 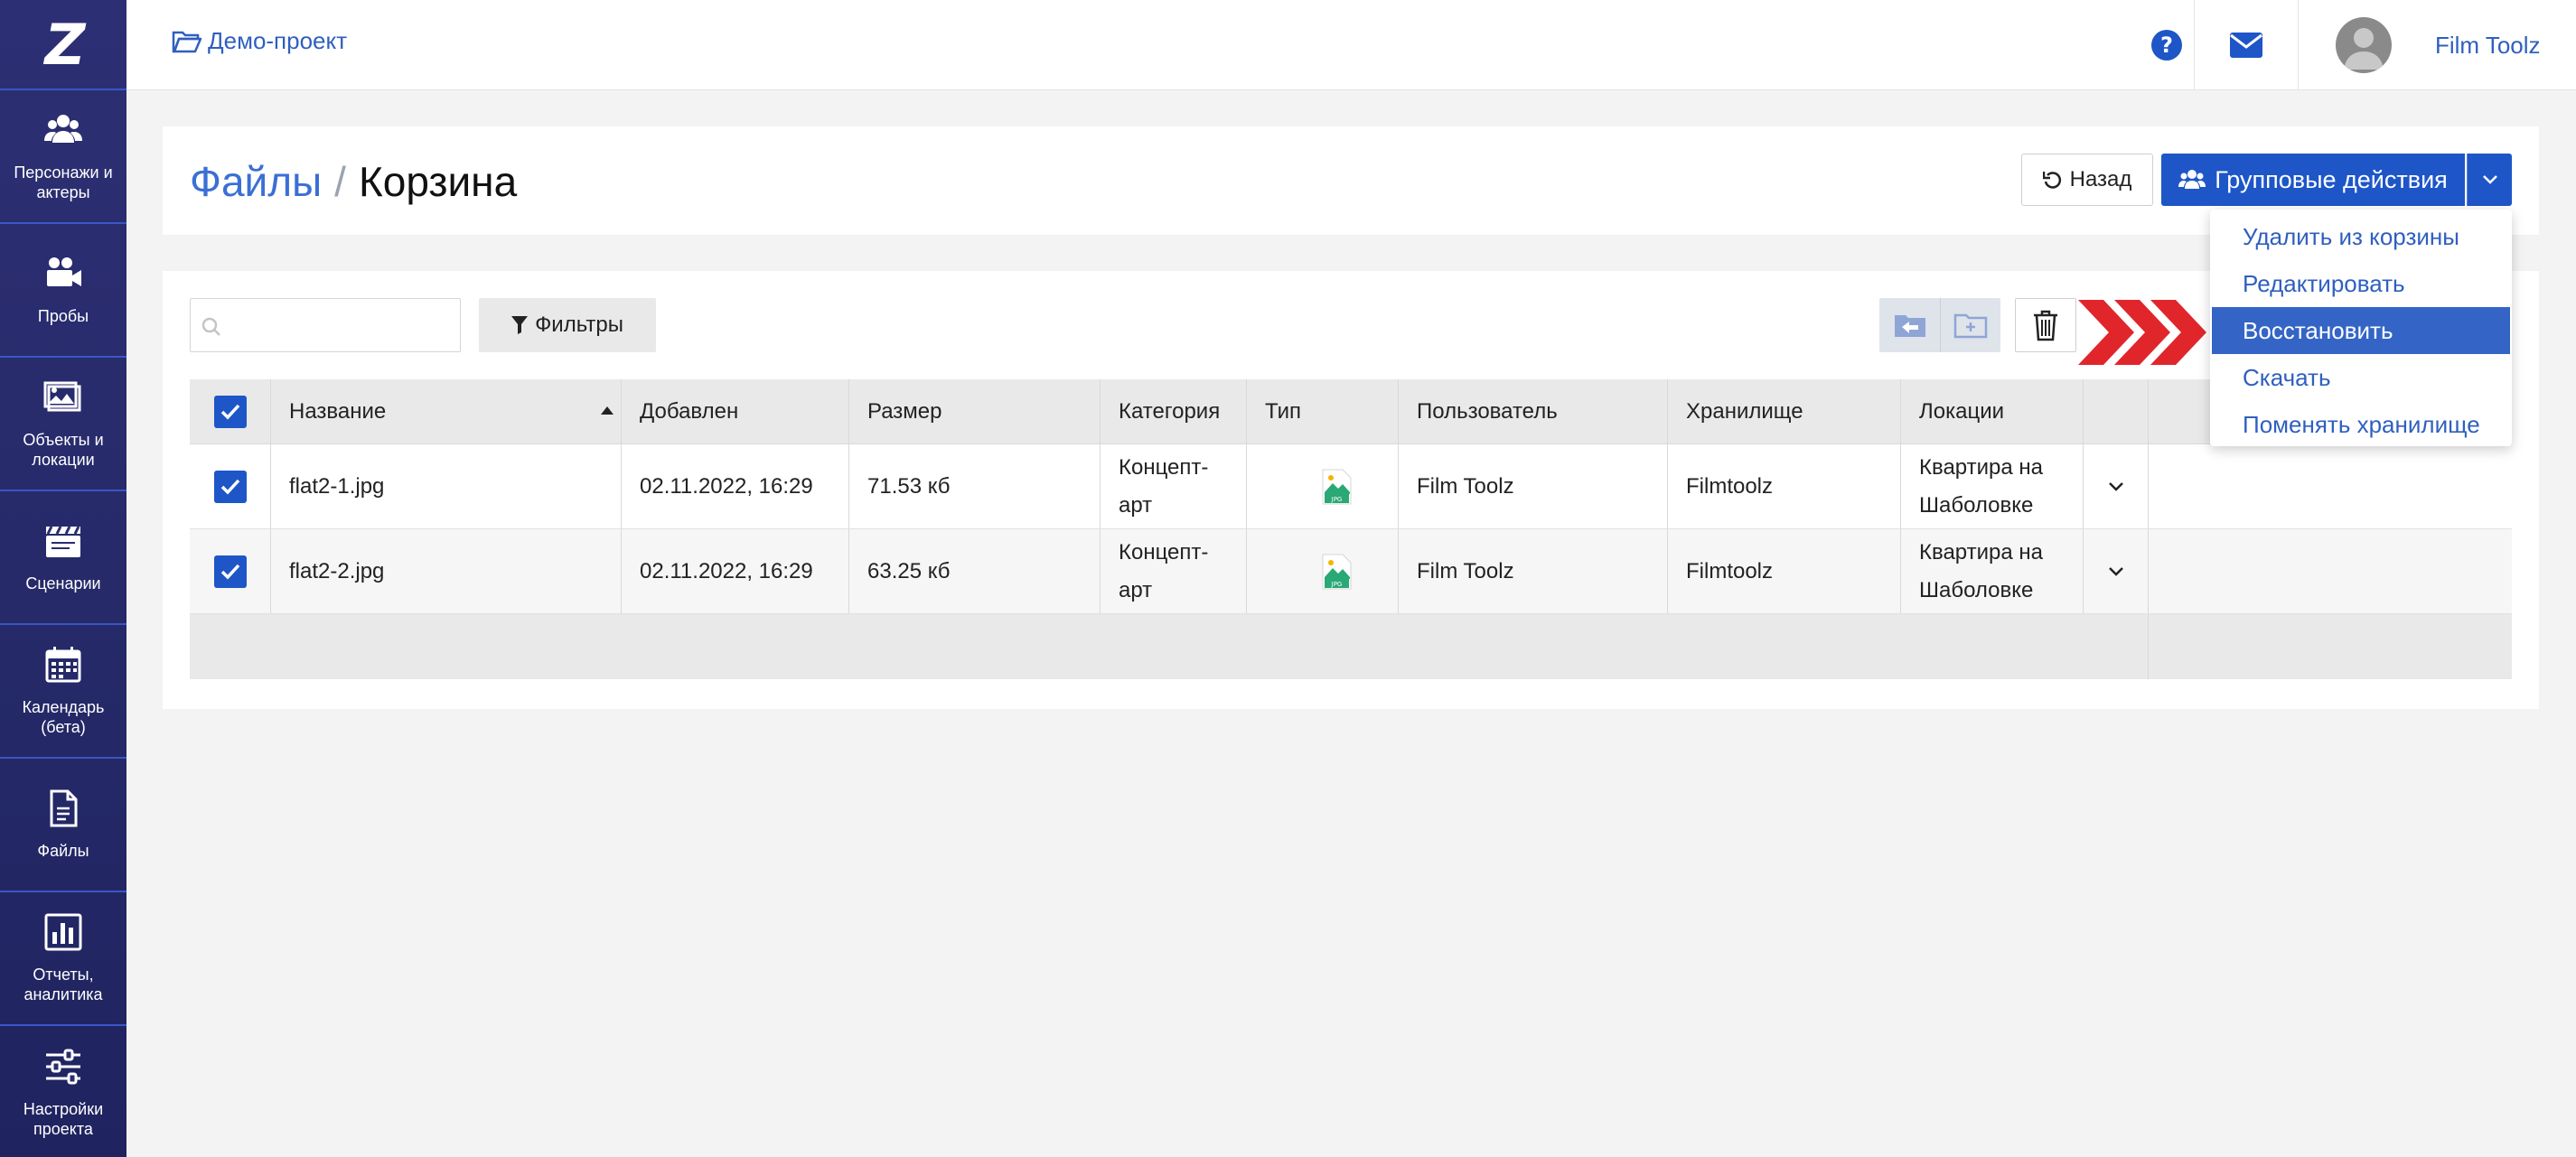 What do you see at coordinates (63, 665) in the screenshot?
I see `calendar-icon` at bounding box center [63, 665].